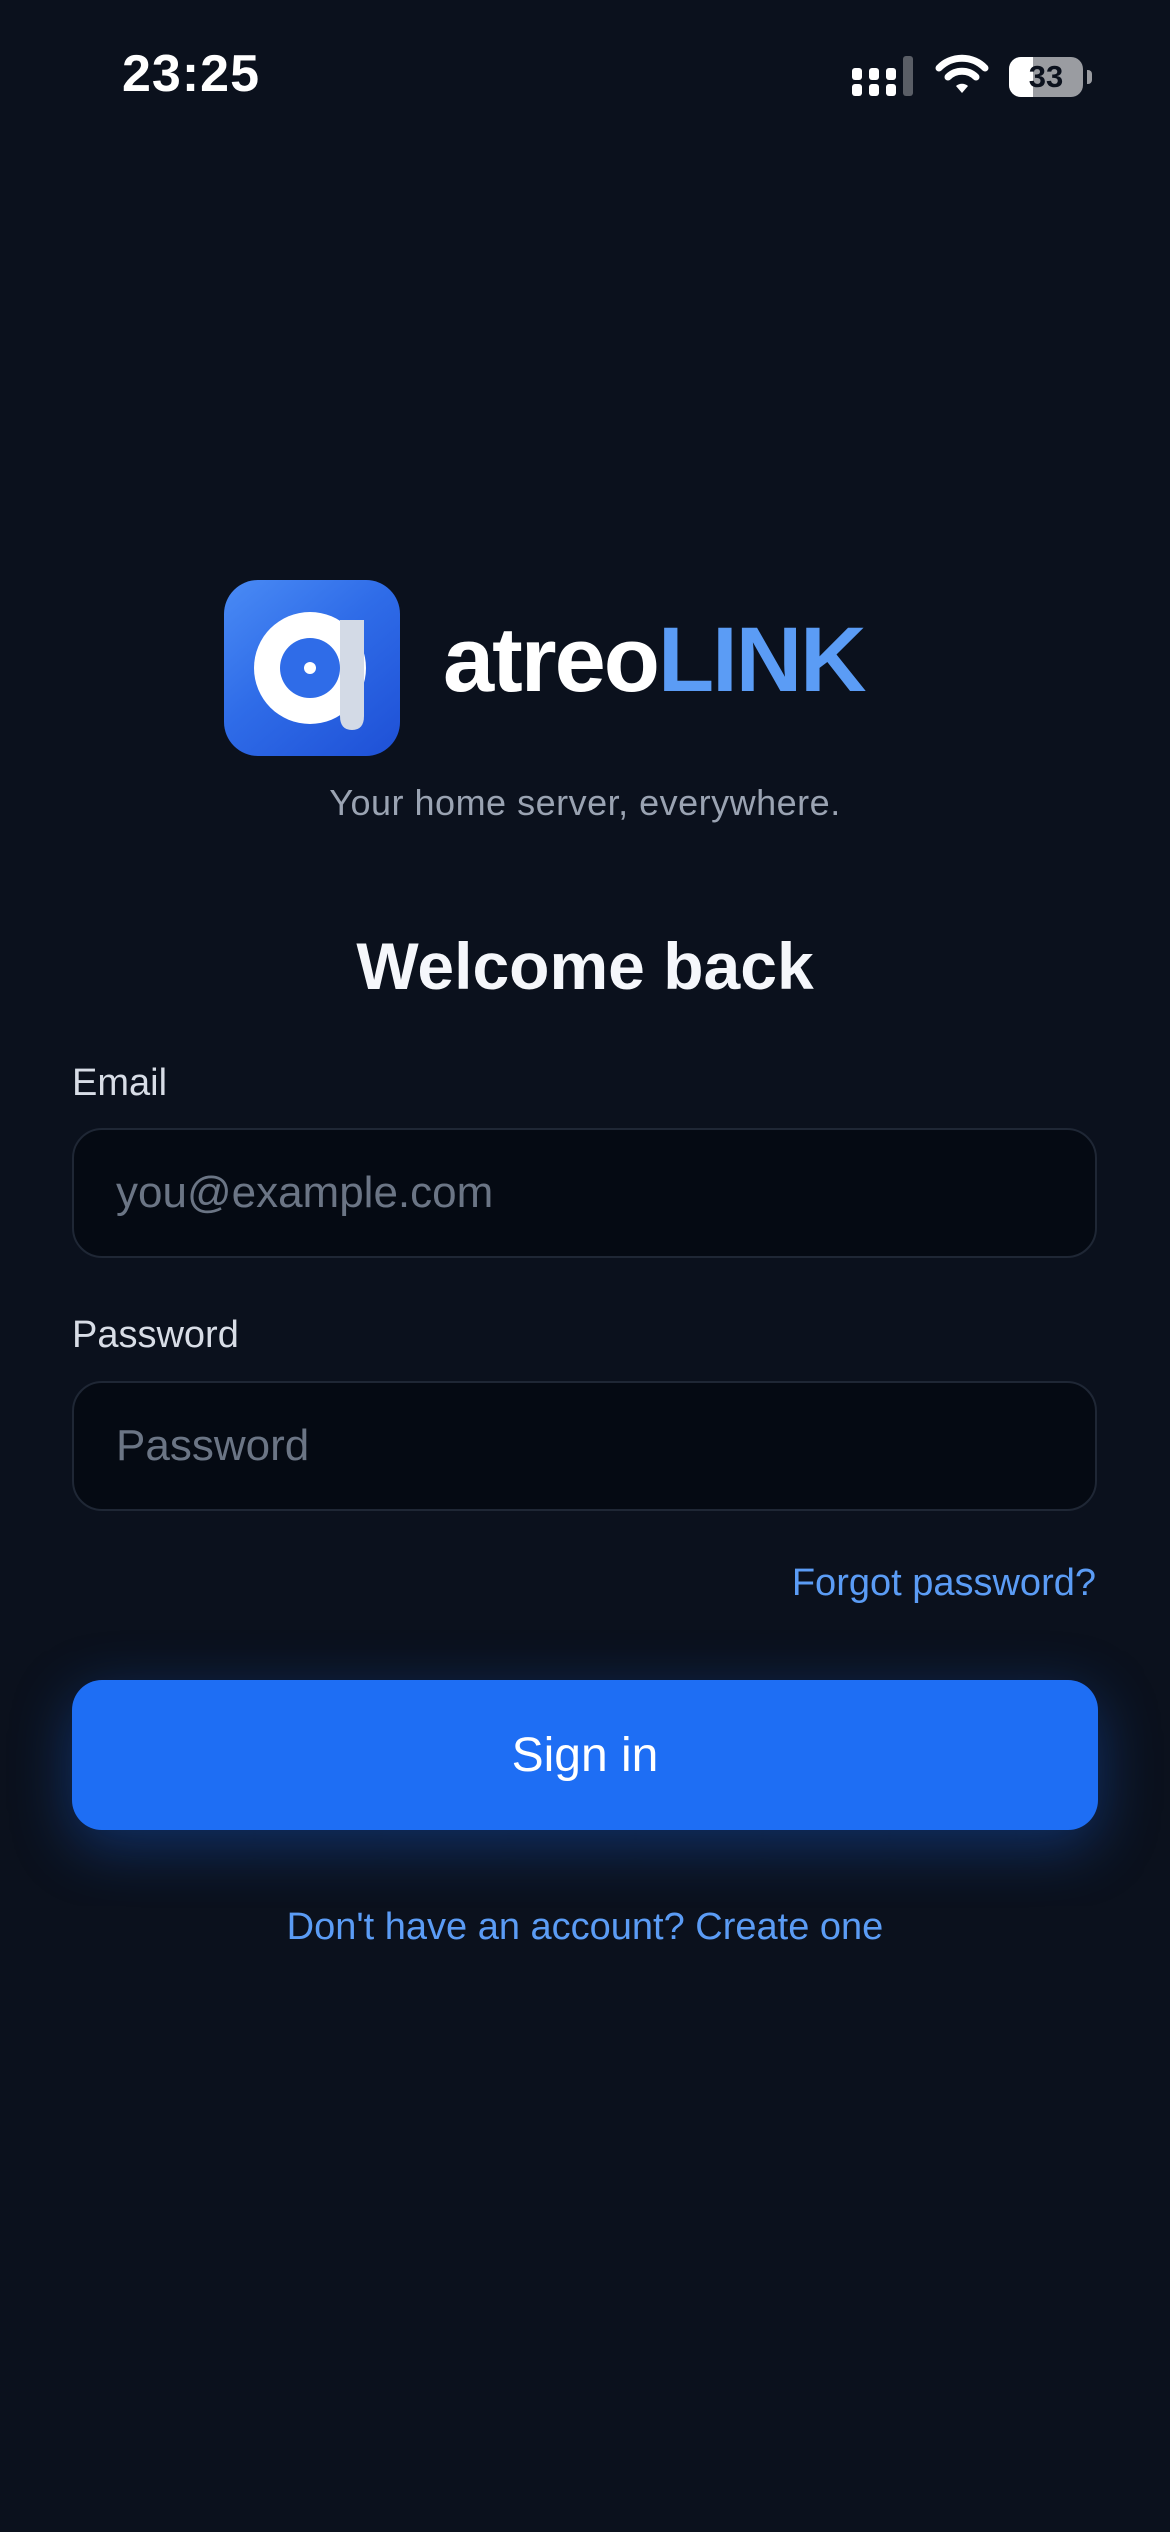 The width and height of the screenshot is (1170, 2532). Describe the element at coordinates (762, 660) in the screenshot. I see `brand-name-part2: LINK` at that location.